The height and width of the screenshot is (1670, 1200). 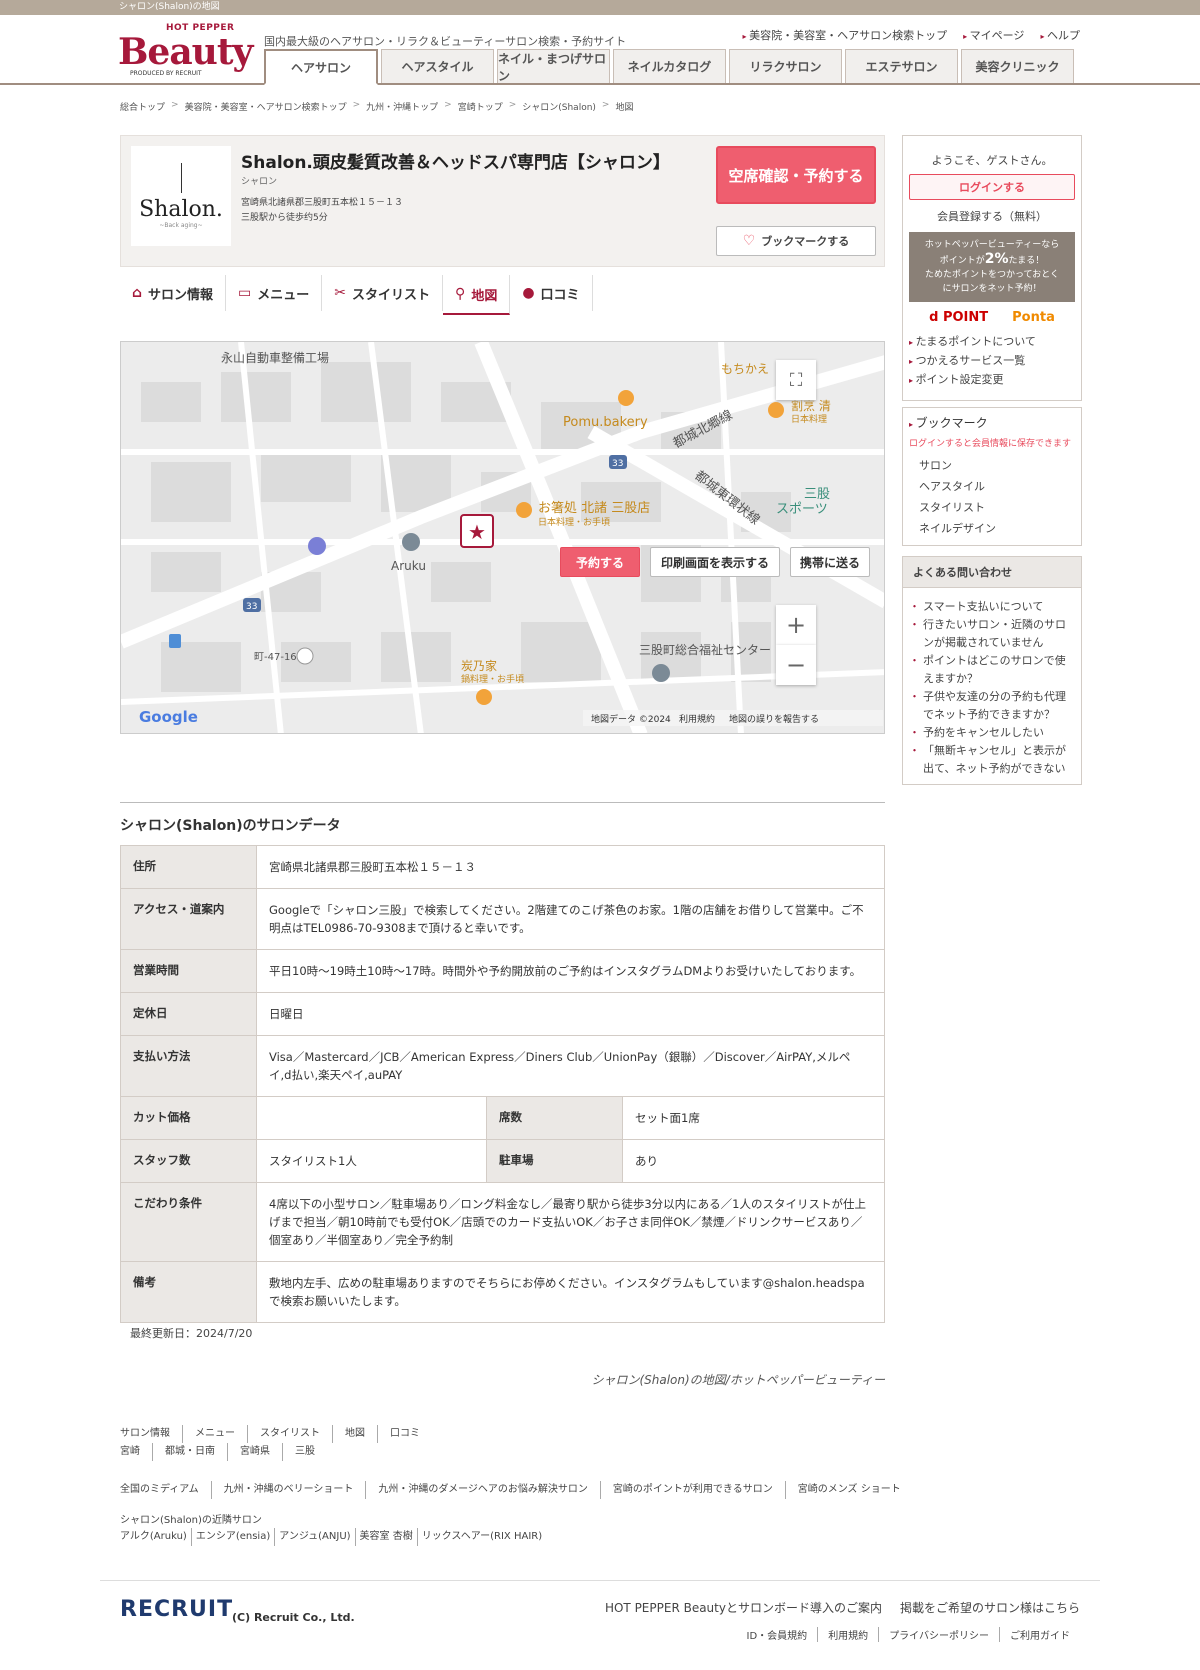 What do you see at coordinates (901, 66) in the screenshot?
I see `tab-esthe-salon: エステサロン` at bounding box center [901, 66].